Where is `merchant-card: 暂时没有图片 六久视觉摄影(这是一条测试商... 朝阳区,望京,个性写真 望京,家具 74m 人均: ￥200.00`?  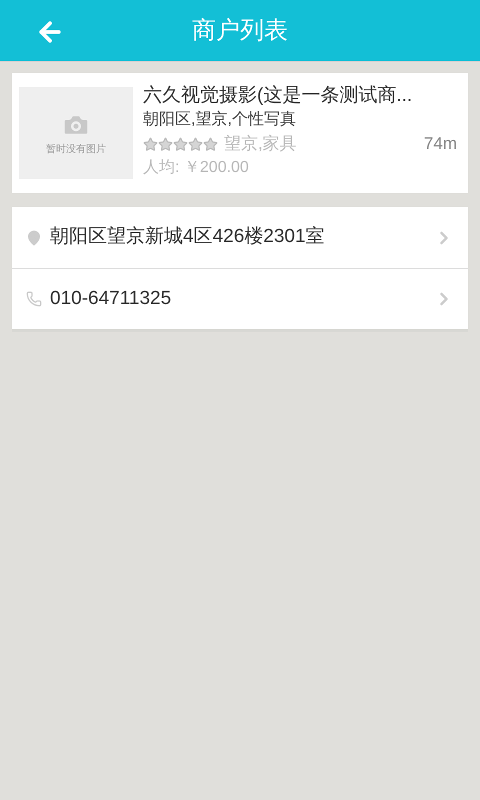
merchant-card: 暂时没有图片 六久视觉摄影(这是一条测试商... 朝阳区,望京,个性写真 望京,家具 74m 人均: ￥200.00 is located at coordinates (240, 133).